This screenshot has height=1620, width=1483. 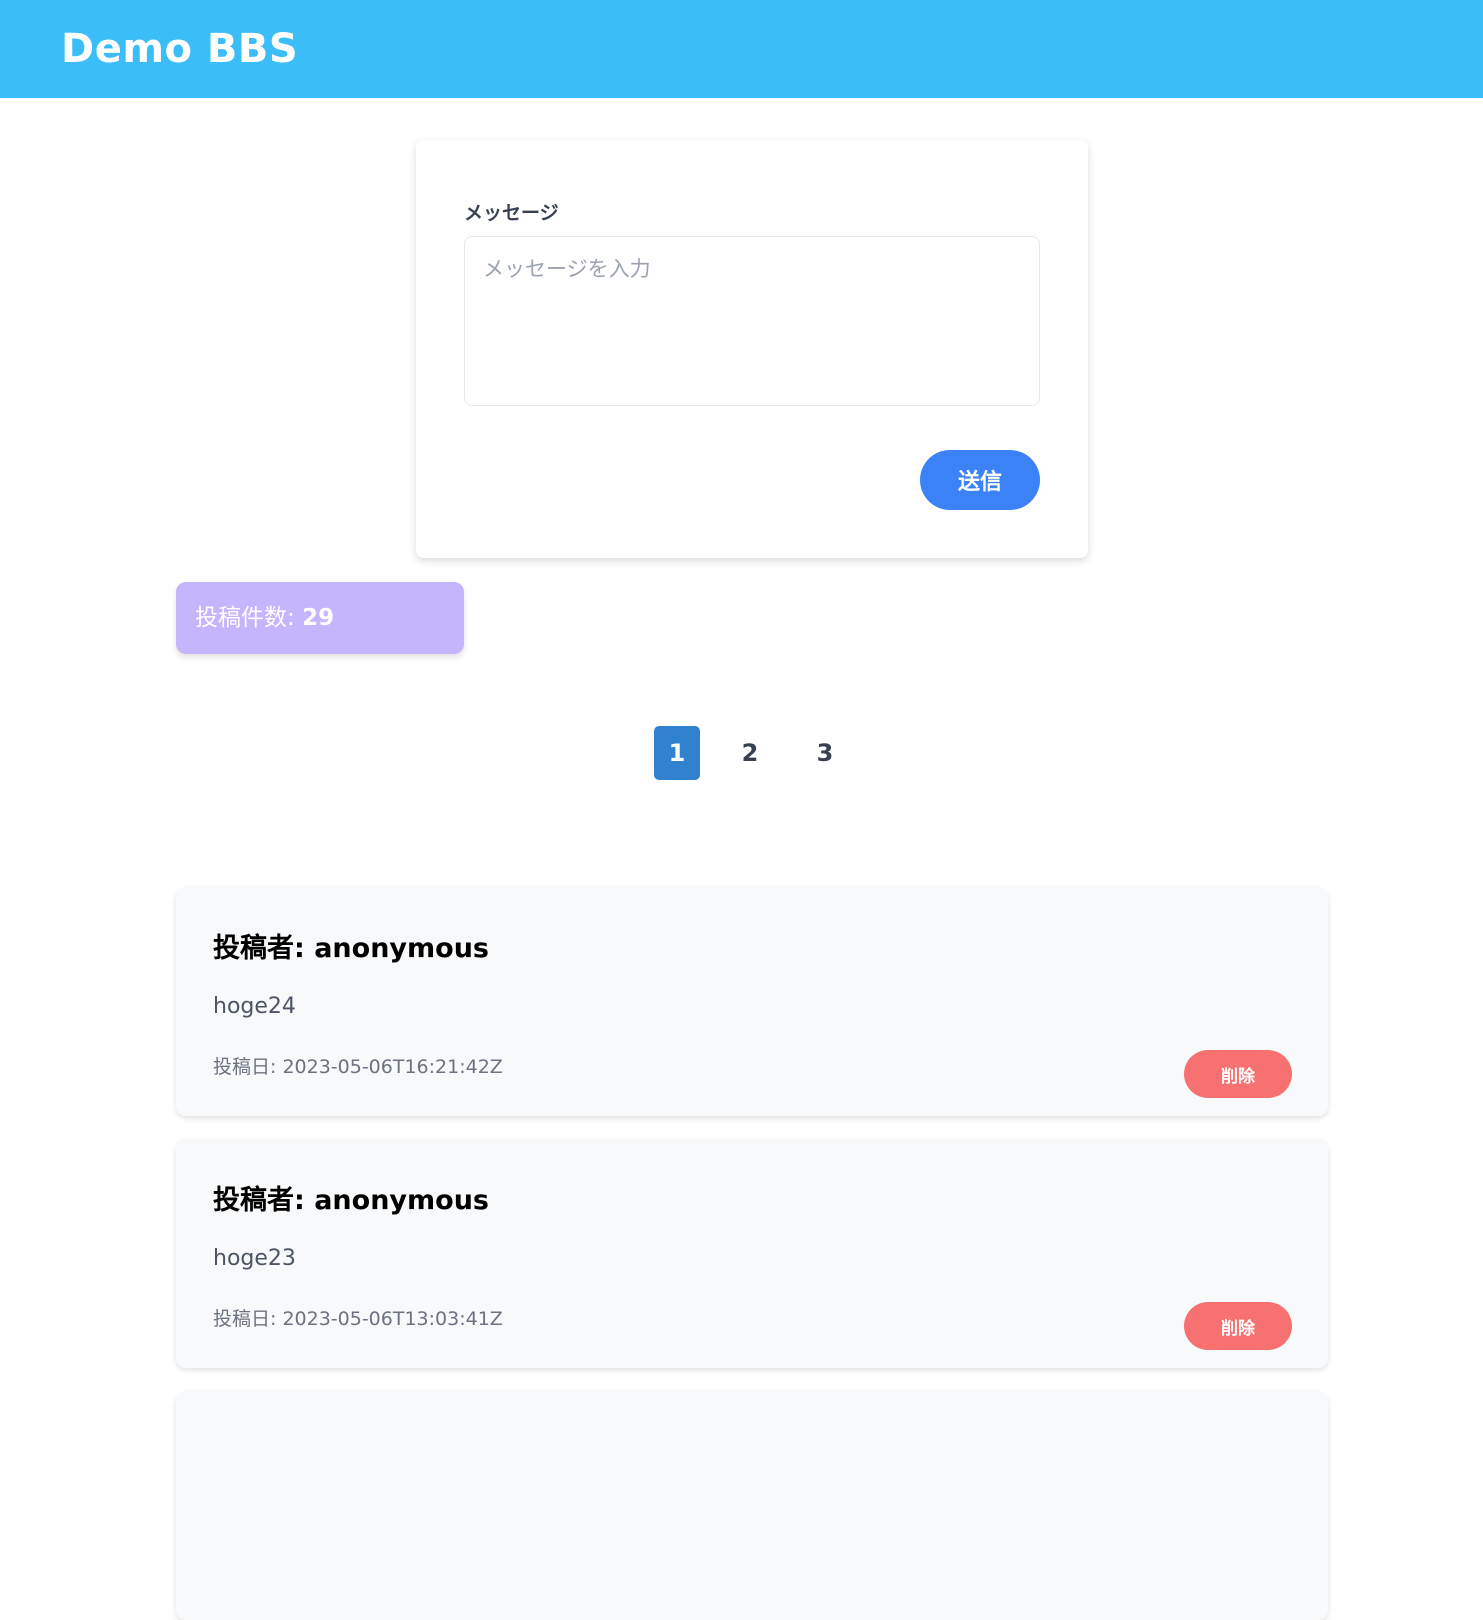 What do you see at coordinates (677, 753) in the screenshot?
I see `page-link-1: 1` at bounding box center [677, 753].